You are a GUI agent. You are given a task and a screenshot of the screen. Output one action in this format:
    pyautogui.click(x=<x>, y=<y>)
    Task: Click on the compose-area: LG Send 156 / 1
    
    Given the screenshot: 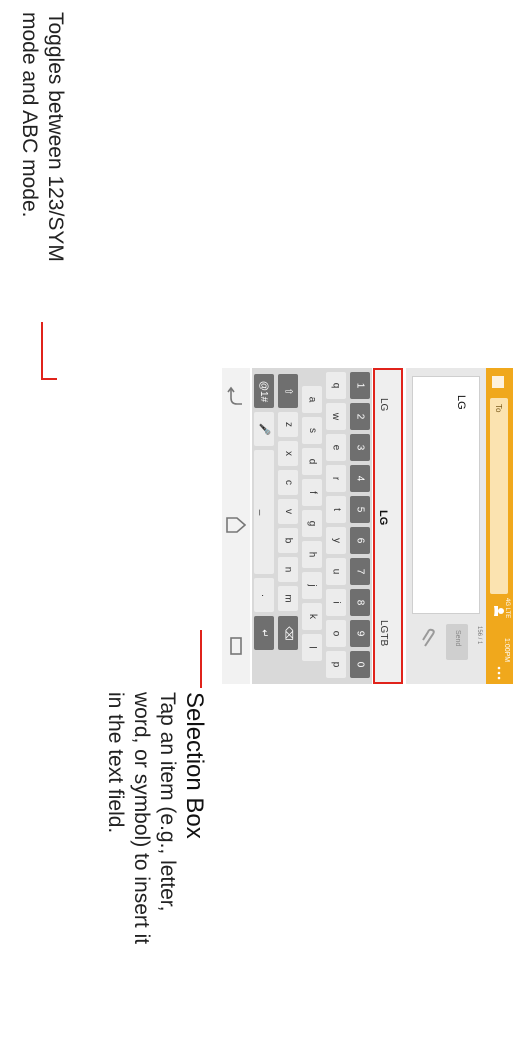 What is the action you would take?
    pyautogui.click(x=446, y=526)
    